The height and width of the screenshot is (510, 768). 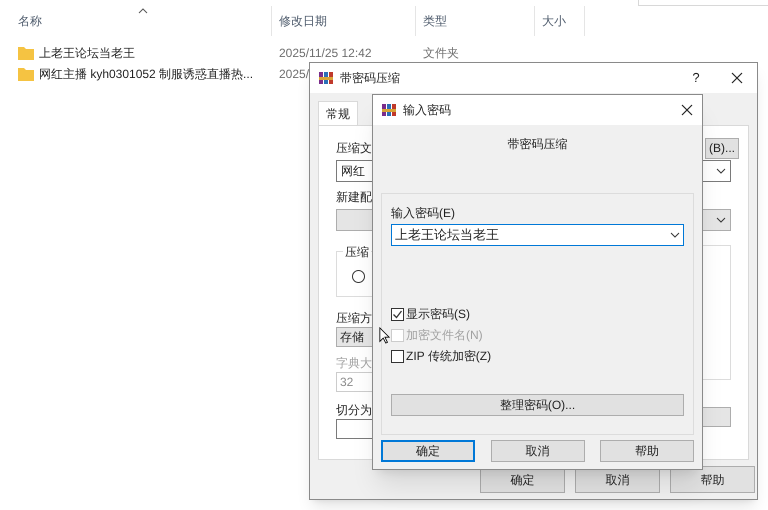 What do you see at coordinates (87, 53) in the screenshot?
I see `file-name: 上老王论坛当老王` at bounding box center [87, 53].